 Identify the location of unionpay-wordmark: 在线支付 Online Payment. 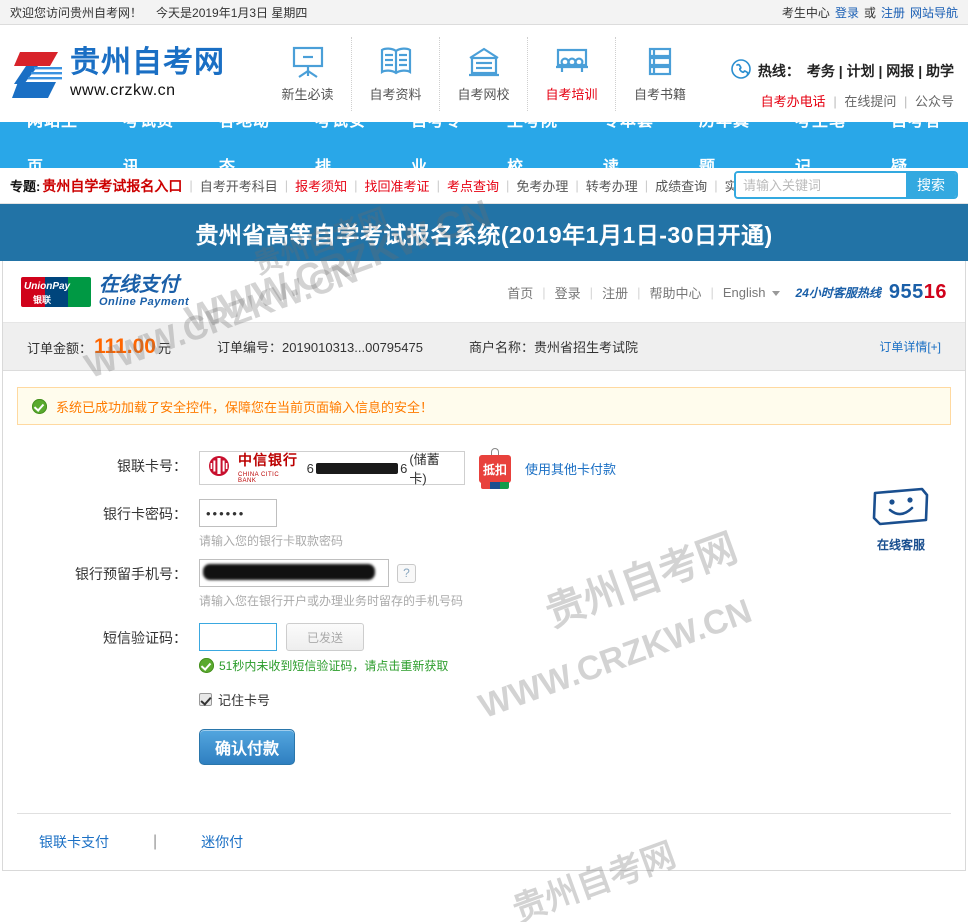
(144, 291).